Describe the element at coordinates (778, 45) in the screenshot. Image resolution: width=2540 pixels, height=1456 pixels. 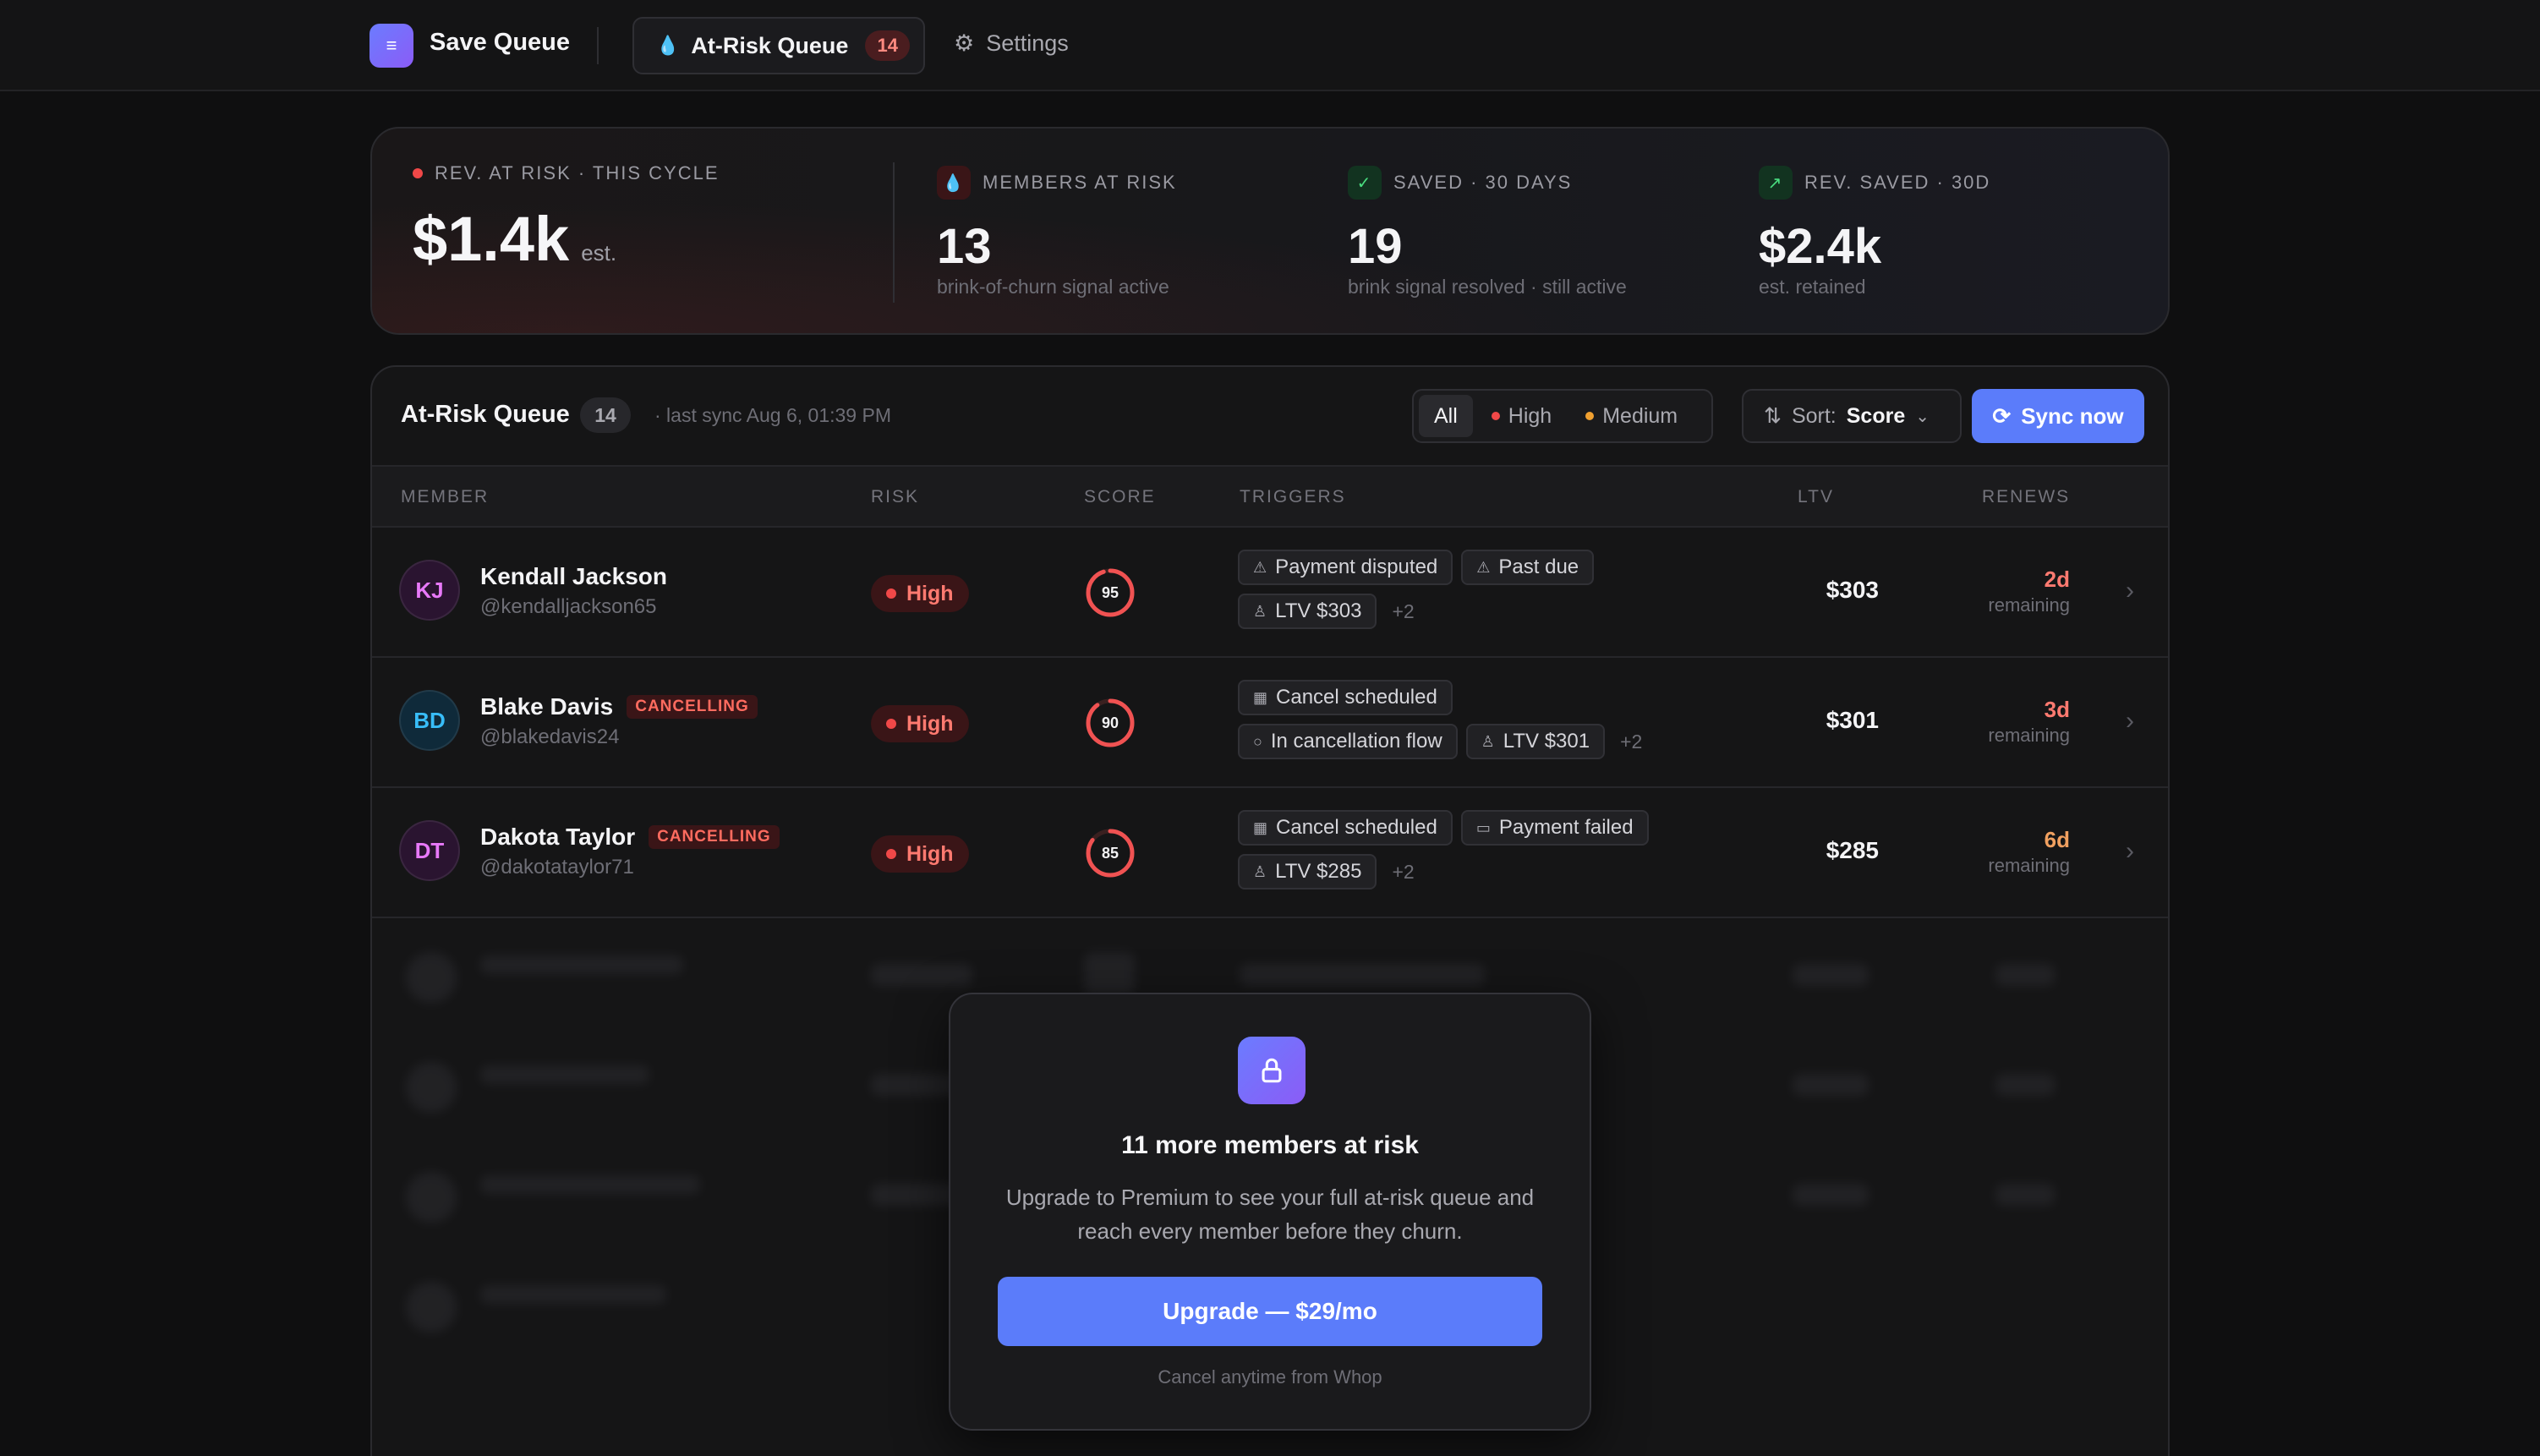
I see `tab-at-risk-queue: 💧 At-Risk Queue 14` at that location.